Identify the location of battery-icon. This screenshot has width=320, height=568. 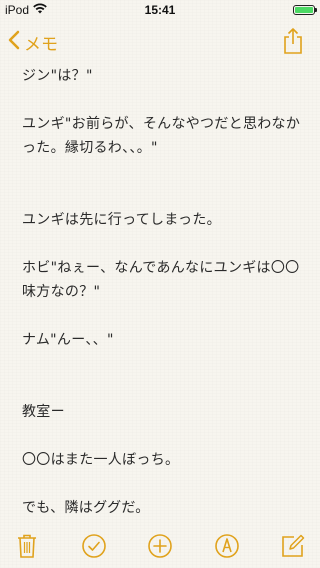
(305, 10).